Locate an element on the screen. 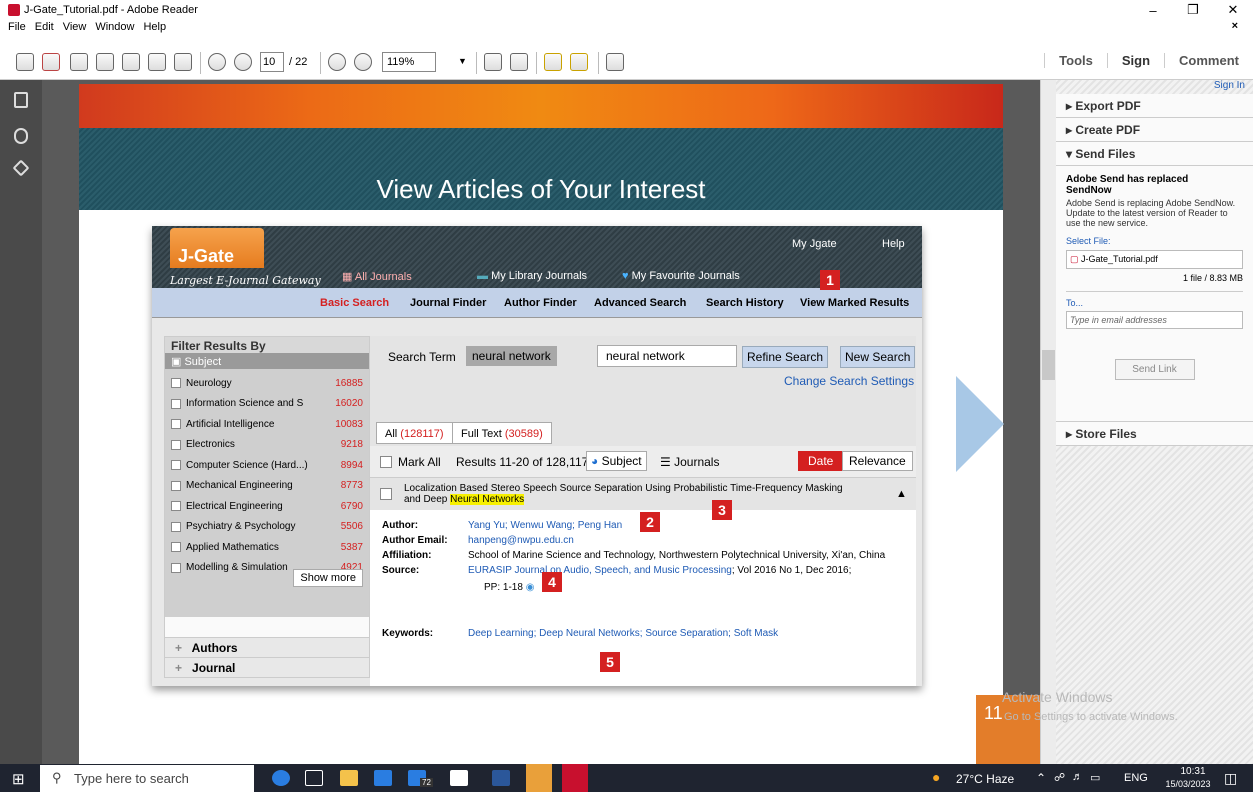 The width and height of the screenshot is (1253, 793). adobe-reader-icon is located at coordinates (575, 778).